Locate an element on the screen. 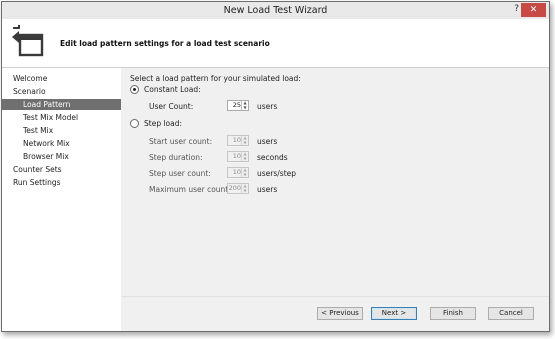 The width and height of the screenshot is (555, 339). cancel-button: Cancel is located at coordinates (511, 313).